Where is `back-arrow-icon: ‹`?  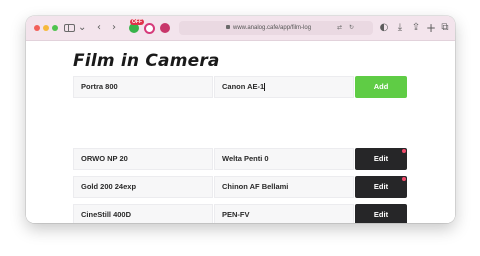 back-arrow-icon: ‹ is located at coordinates (99, 28).